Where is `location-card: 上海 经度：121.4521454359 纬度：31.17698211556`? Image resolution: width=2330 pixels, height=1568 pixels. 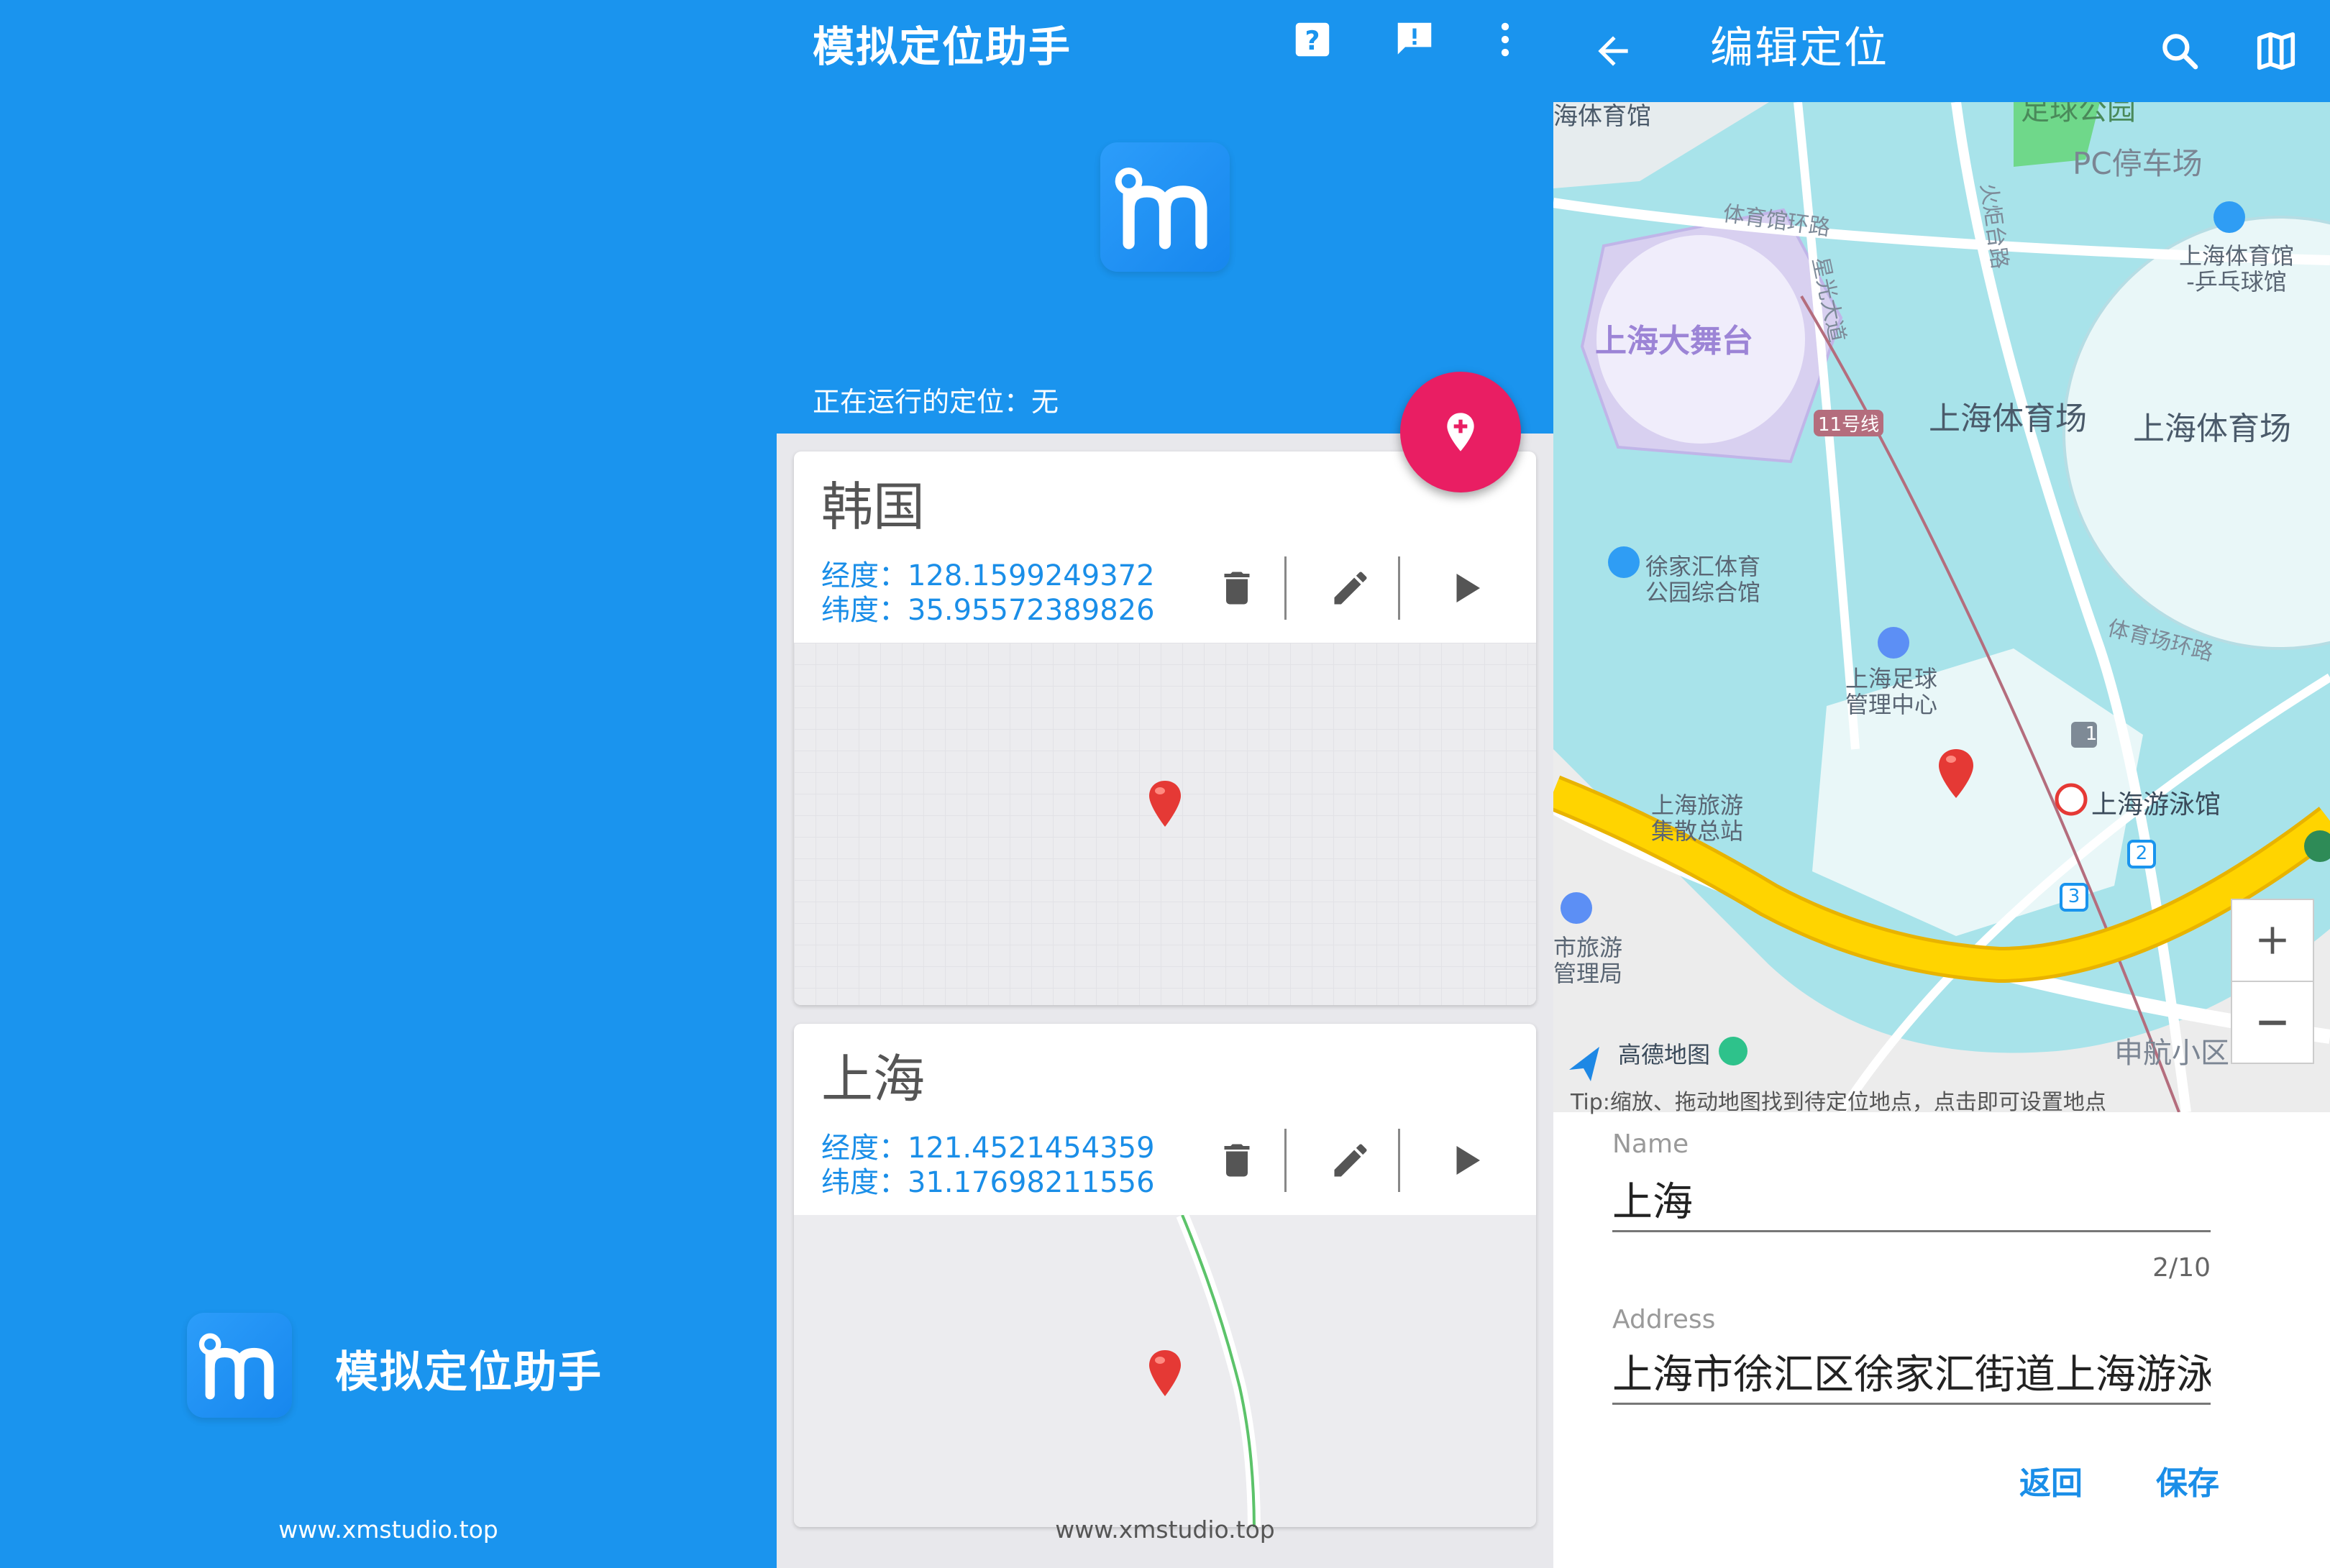
location-card: 上海 经度：121.4521454359 纬度：31.17698211556 is located at coordinates (1165, 1275).